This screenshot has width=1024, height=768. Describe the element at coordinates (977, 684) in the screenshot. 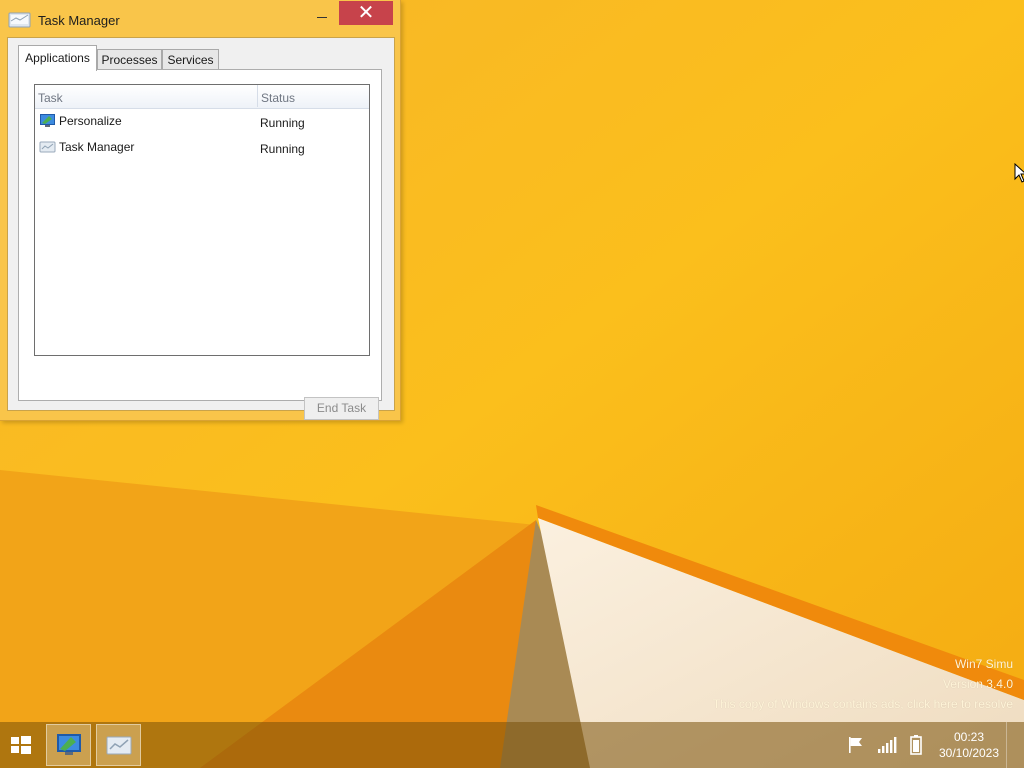

I see `watermark-version: Version 3.4.0` at that location.